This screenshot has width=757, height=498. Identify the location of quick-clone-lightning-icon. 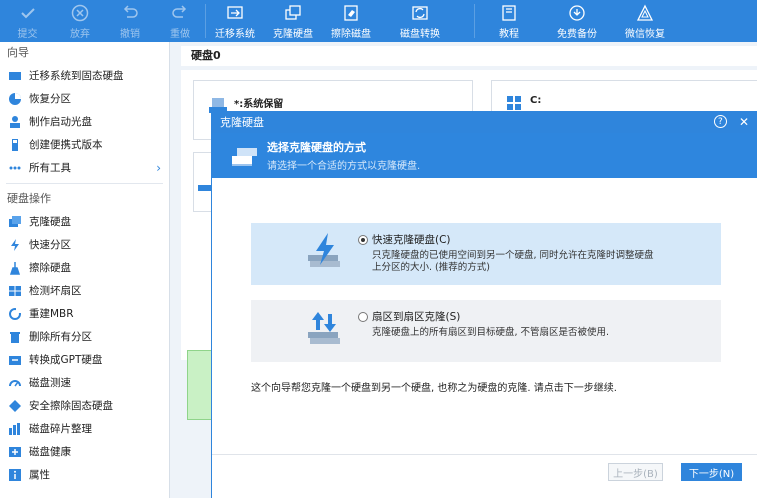
(324, 250).